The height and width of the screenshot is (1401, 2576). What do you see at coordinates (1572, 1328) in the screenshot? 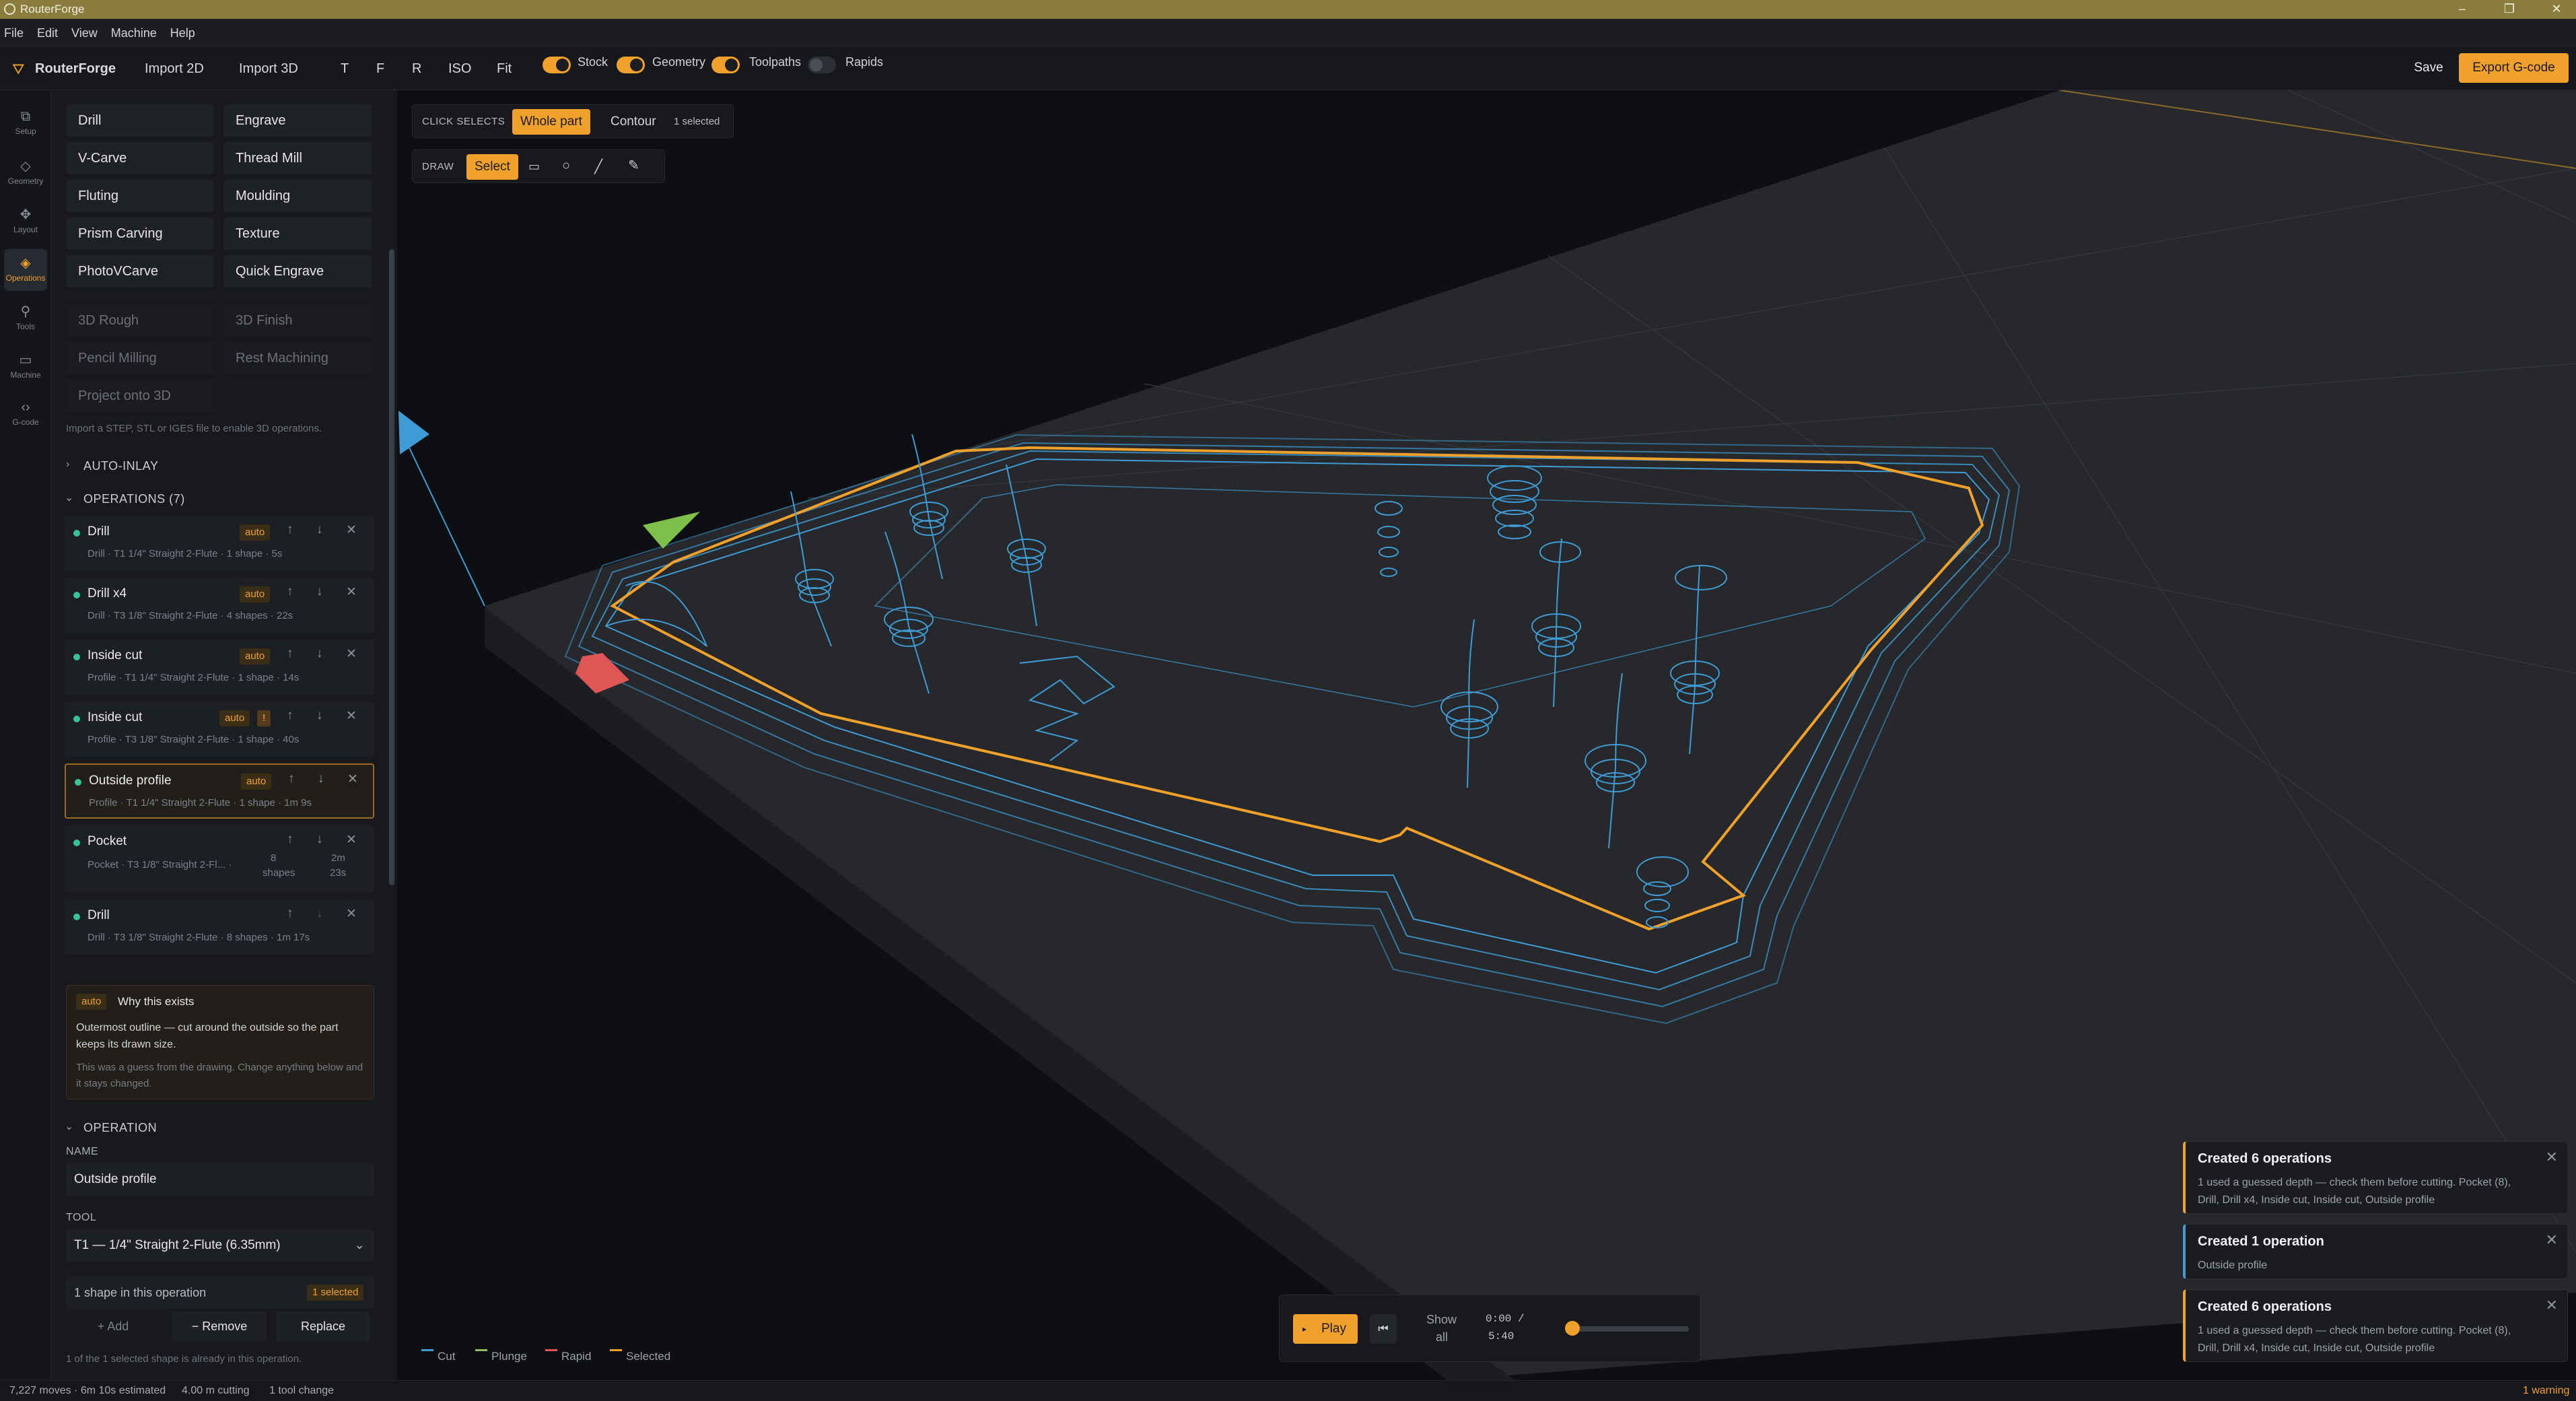
I see `scrub-handle` at bounding box center [1572, 1328].